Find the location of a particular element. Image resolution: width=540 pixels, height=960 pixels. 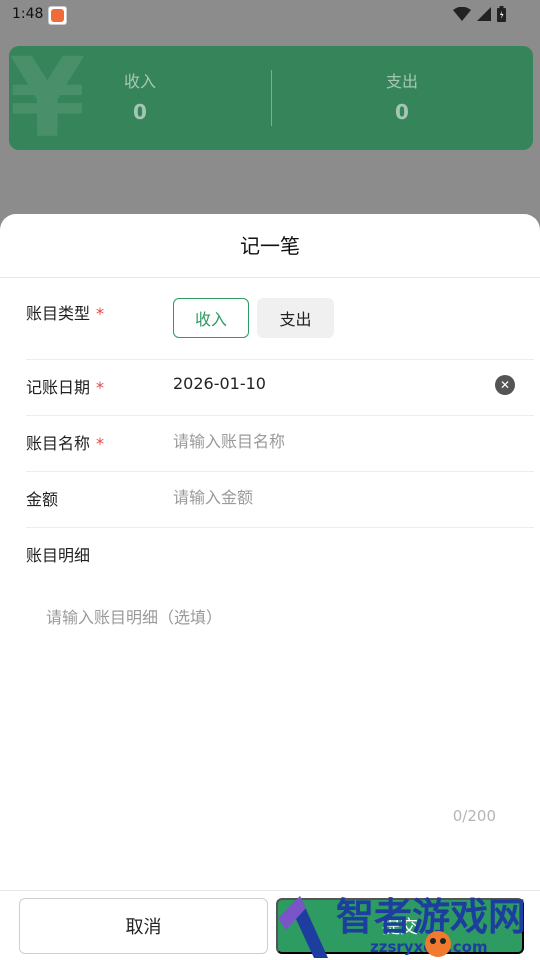

income-summary: 收入 0 is located at coordinates (140, 98).